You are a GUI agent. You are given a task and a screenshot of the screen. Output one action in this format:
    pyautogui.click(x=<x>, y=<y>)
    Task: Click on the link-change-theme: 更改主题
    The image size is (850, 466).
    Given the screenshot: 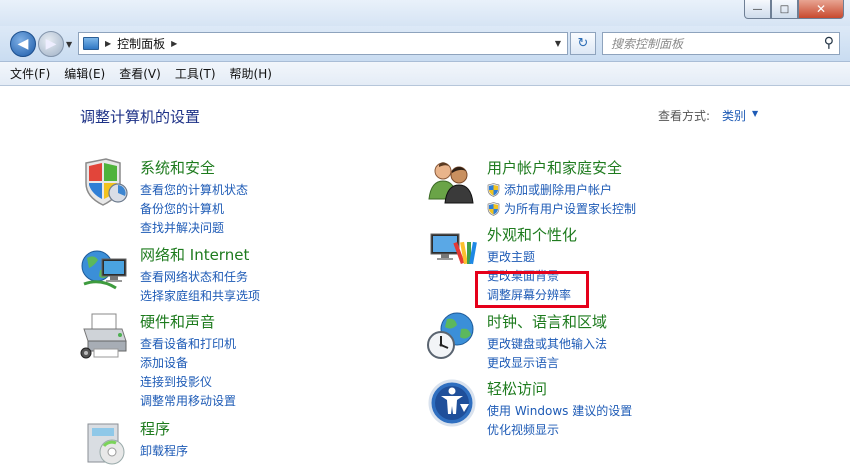 What is the action you would take?
    pyautogui.click(x=529, y=256)
    